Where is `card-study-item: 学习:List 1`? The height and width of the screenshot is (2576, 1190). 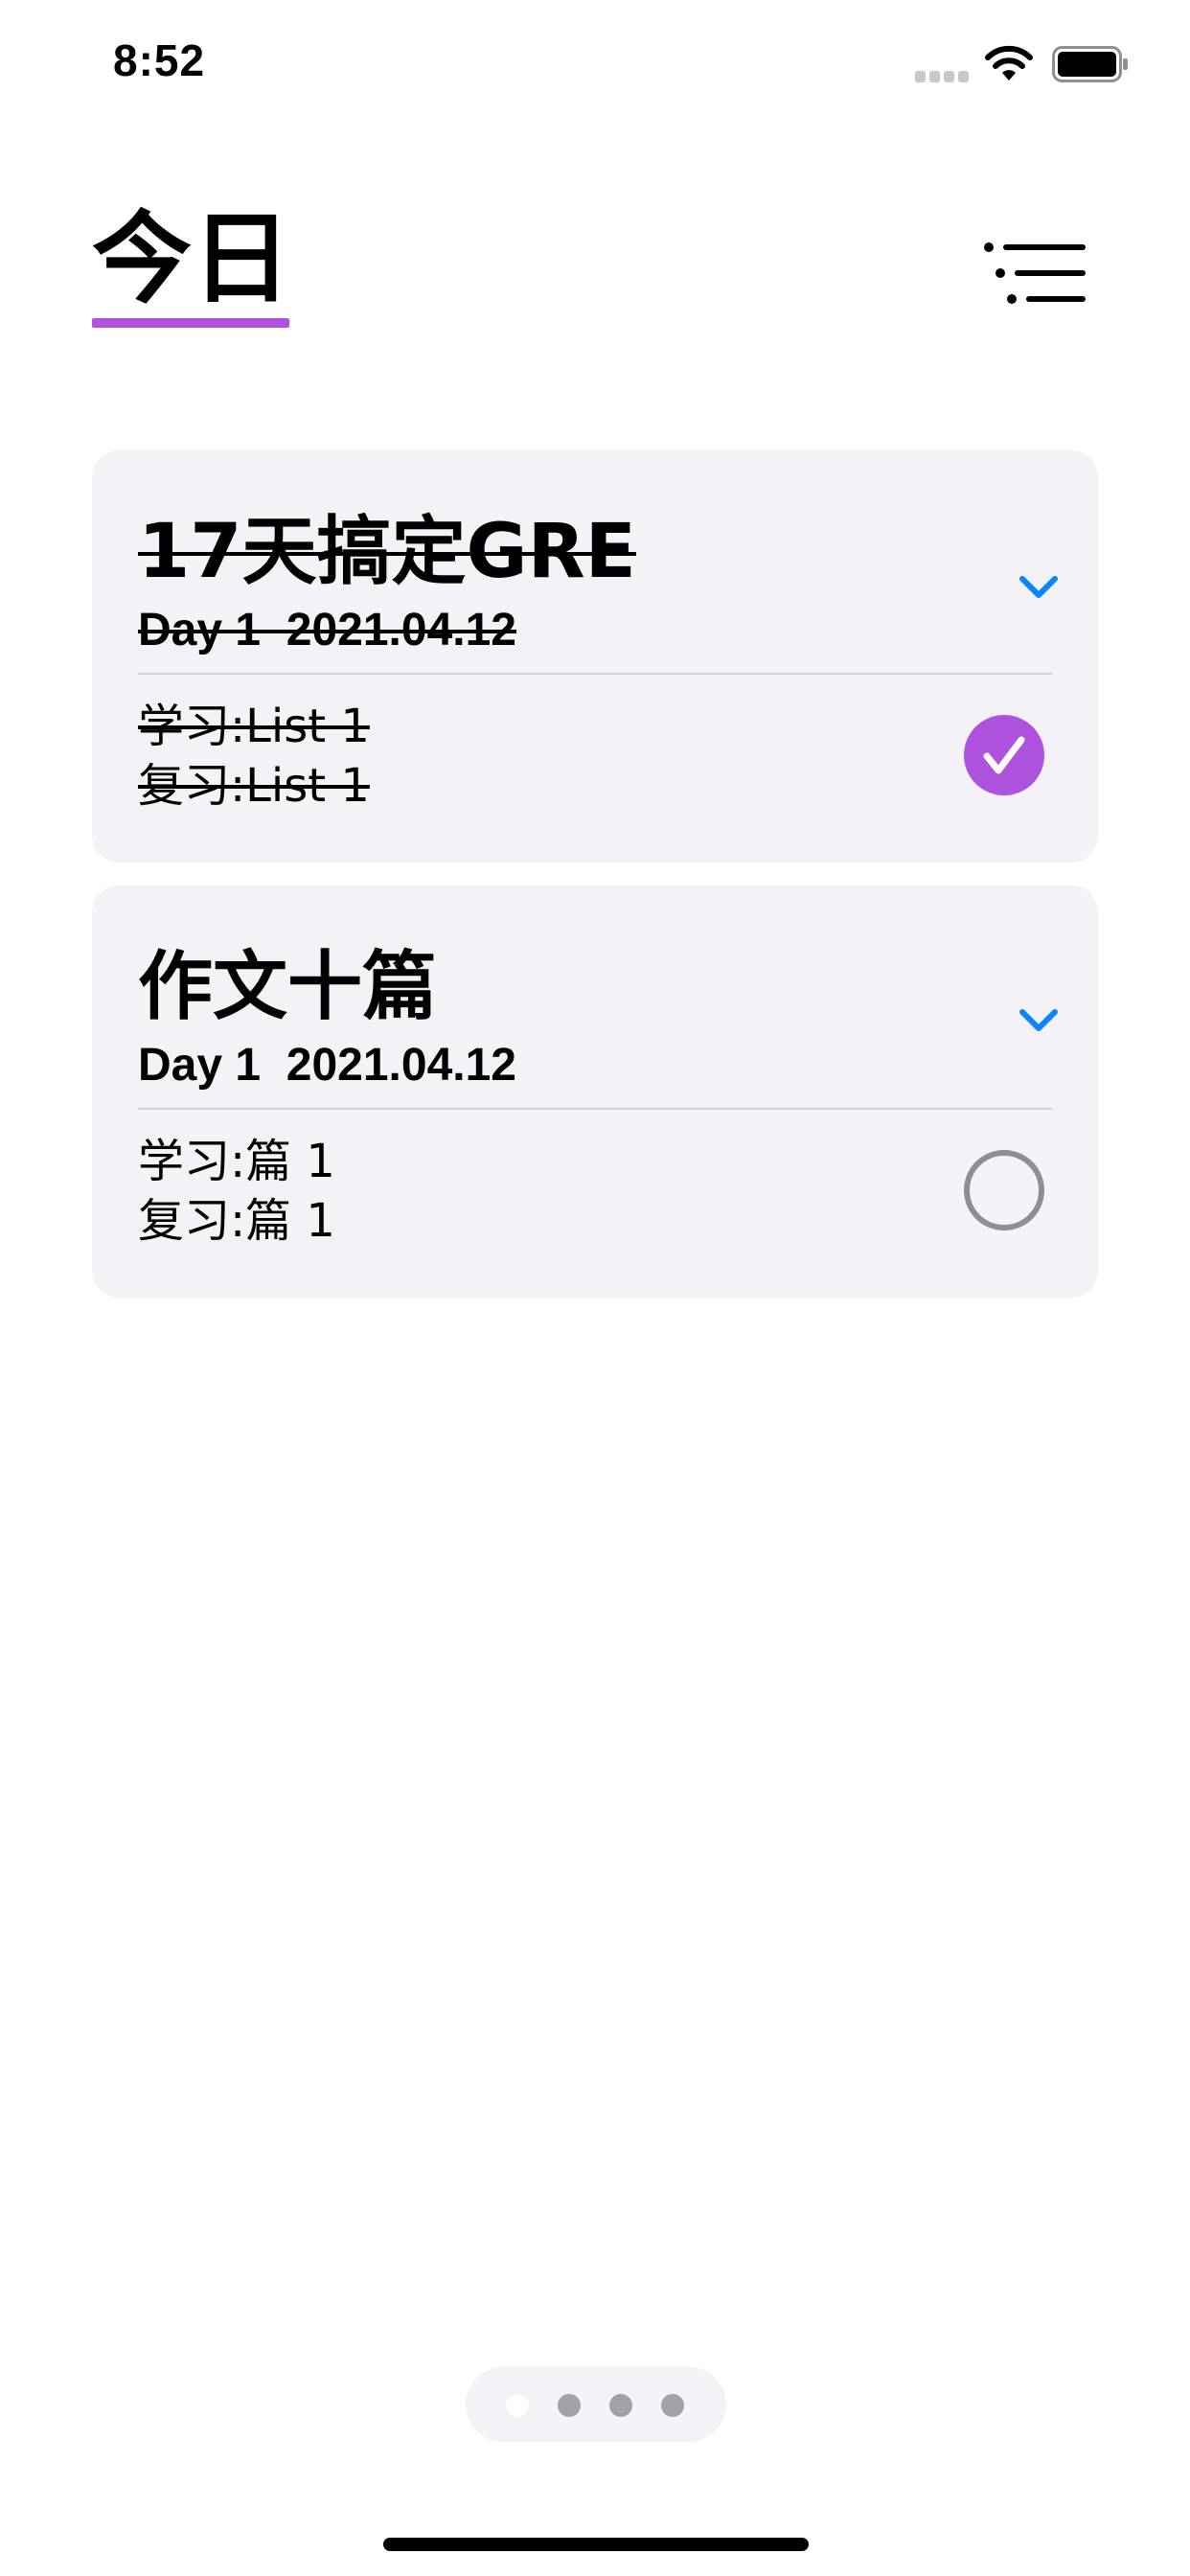 card-study-item: 学习:List 1 is located at coordinates (254, 726).